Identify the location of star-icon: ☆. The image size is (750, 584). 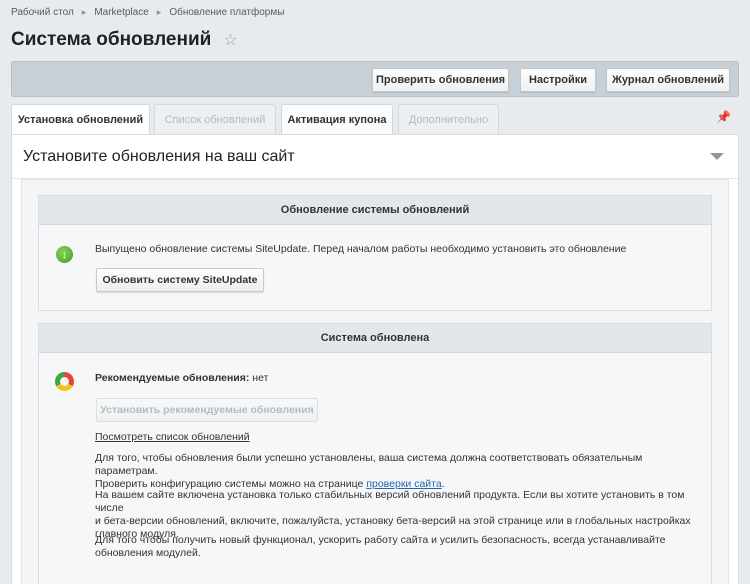
(230, 40).